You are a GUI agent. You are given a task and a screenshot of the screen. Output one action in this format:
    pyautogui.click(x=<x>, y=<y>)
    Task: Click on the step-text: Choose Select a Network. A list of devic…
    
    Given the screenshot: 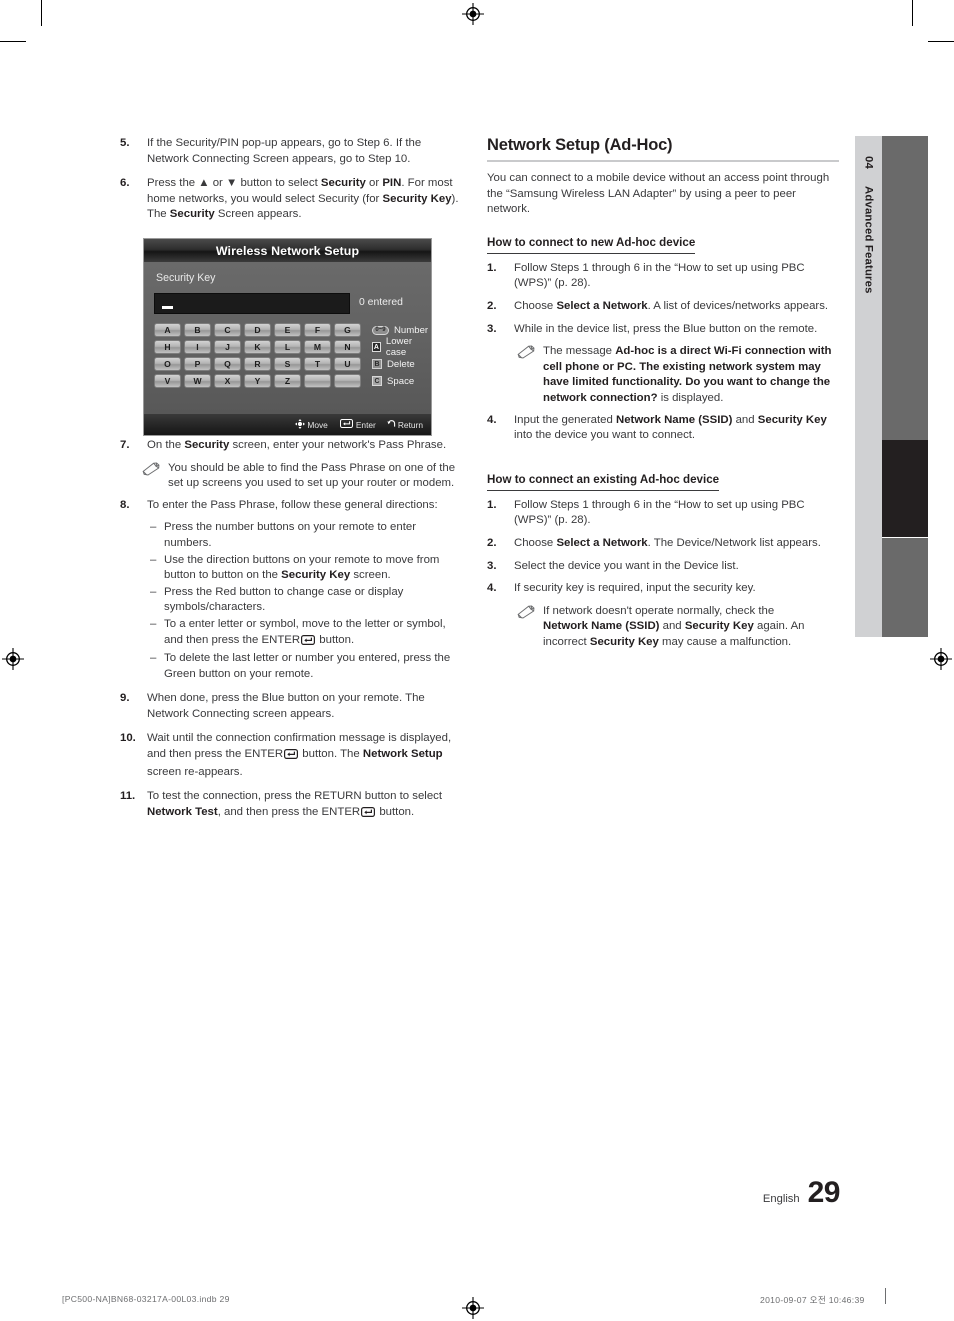 What is the action you would take?
    pyautogui.click(x=671, y=305)
    